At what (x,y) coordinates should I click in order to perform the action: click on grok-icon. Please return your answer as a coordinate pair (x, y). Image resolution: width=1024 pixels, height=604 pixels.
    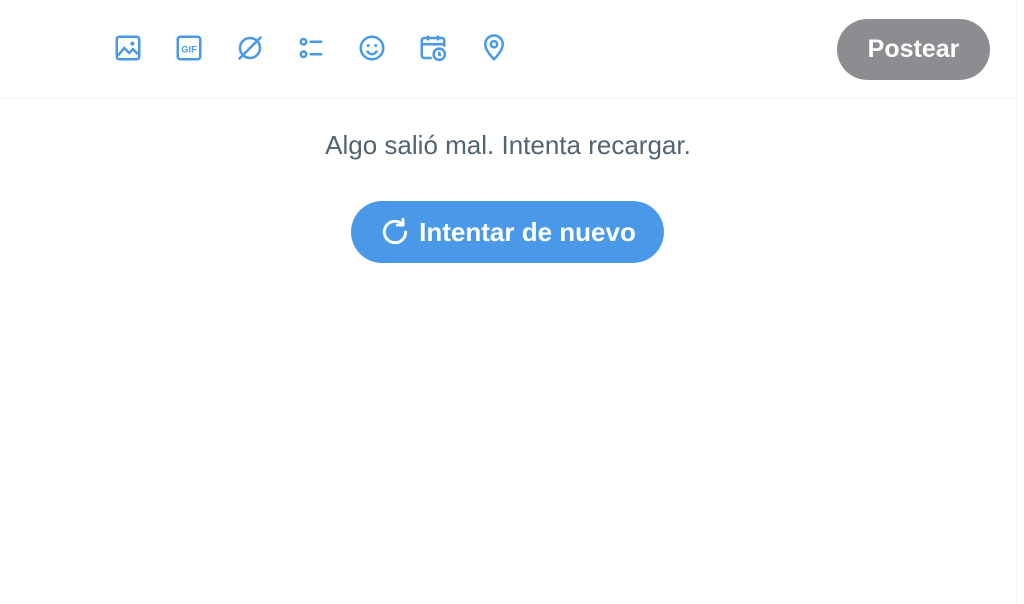
    Looking at the image, I should click on (250, 48).